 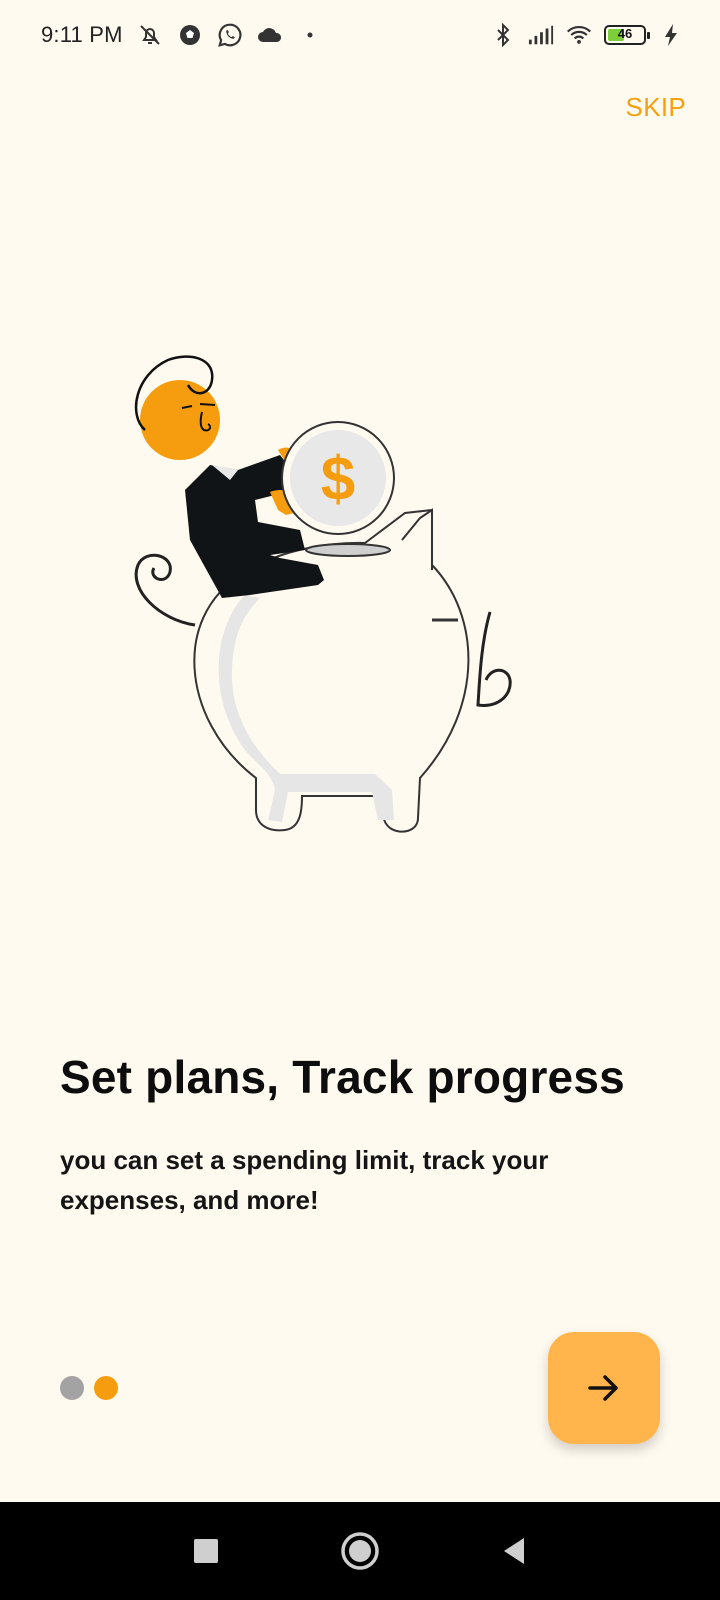 I want to click on pig-snout, so click(x=494, y=659).